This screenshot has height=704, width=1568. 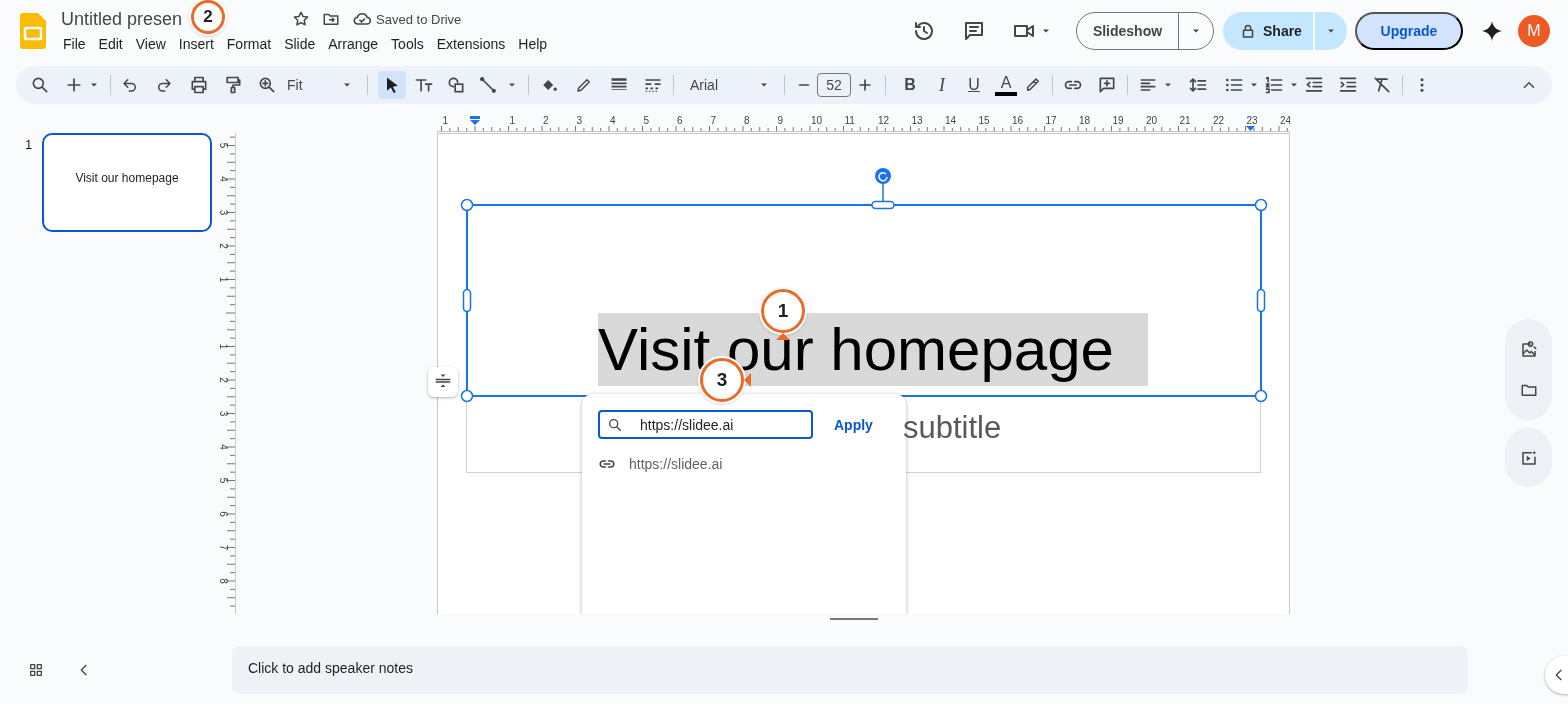 What do you see at coordinates (199, 85) in the screenshot?
I see `print-icon` at bounding box center [199, 85].